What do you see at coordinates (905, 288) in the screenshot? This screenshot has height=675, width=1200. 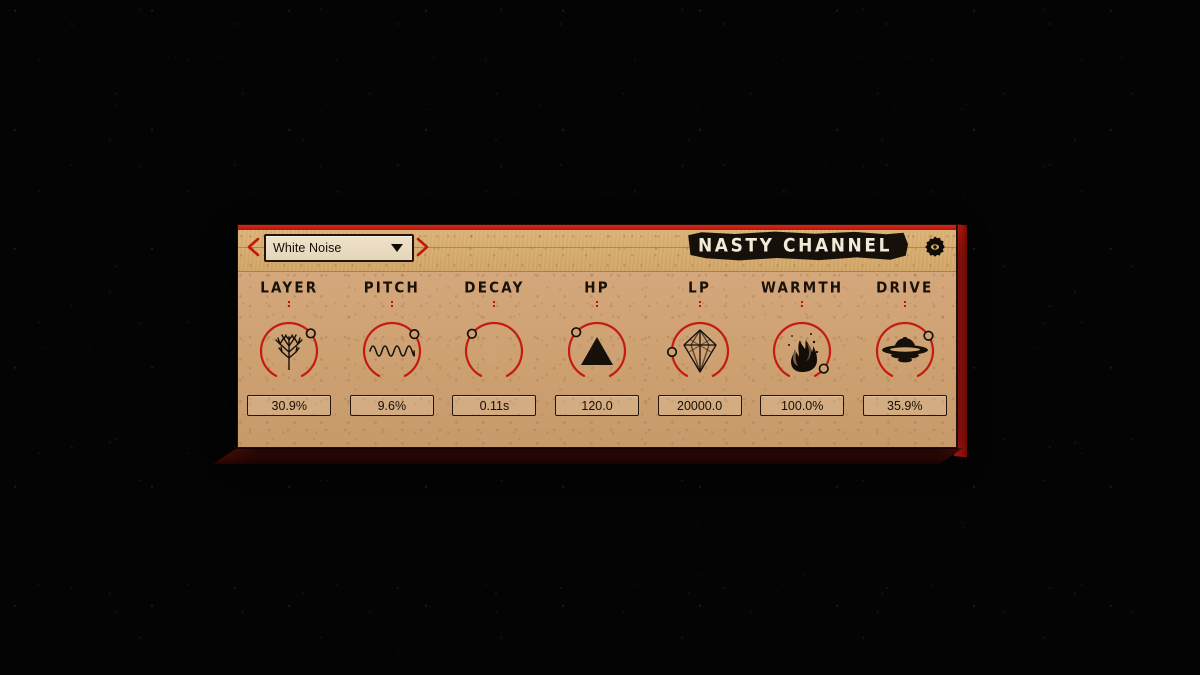 I see `knob-label-drive: DRIVE` at bounding box center [905, 288].